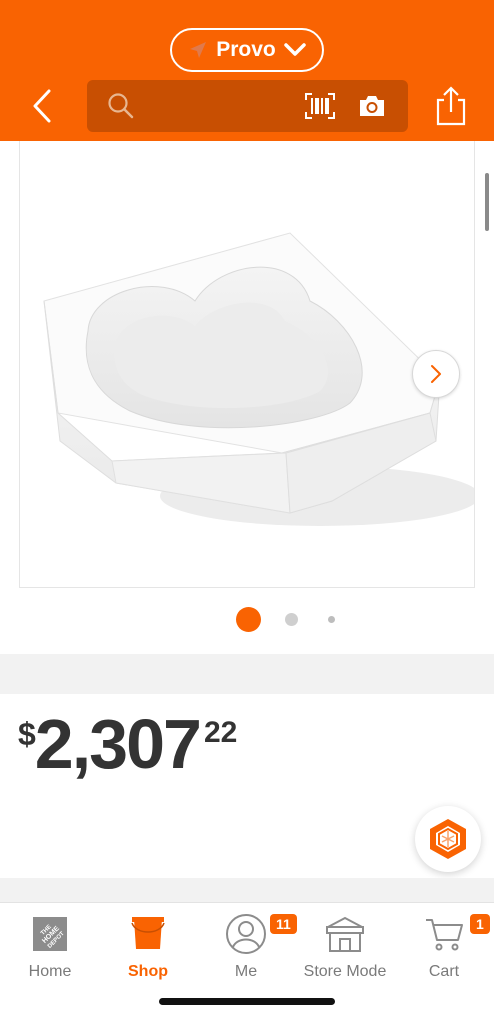 This screenshot has width=494, height=1020. I want to click on home-indicator, so click(247, 1001).